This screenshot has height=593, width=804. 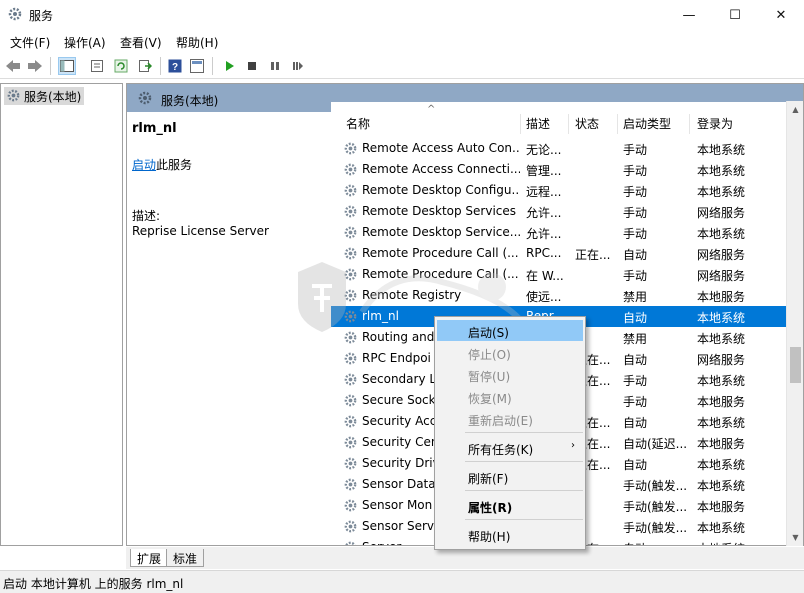 I want to click on menu-item-resume: 恢复(M), so click(x=510, y=396).